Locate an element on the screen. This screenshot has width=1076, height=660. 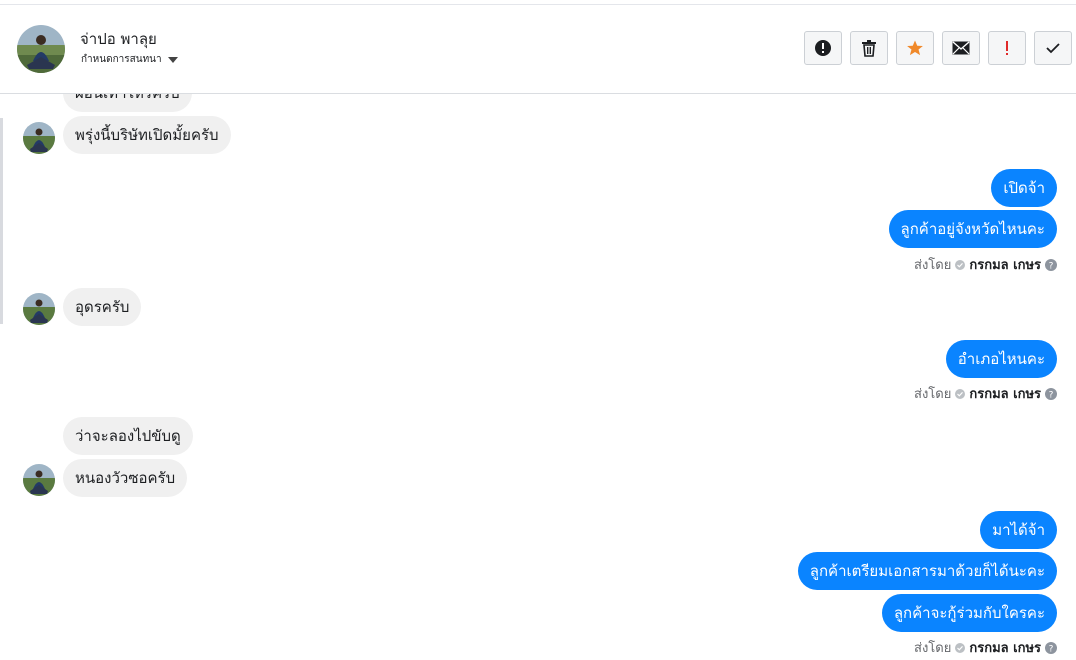
message-bubble: พรุ่งนี้บริษัทเปิดมั้ยครับ is located at coordinates (147, 135).